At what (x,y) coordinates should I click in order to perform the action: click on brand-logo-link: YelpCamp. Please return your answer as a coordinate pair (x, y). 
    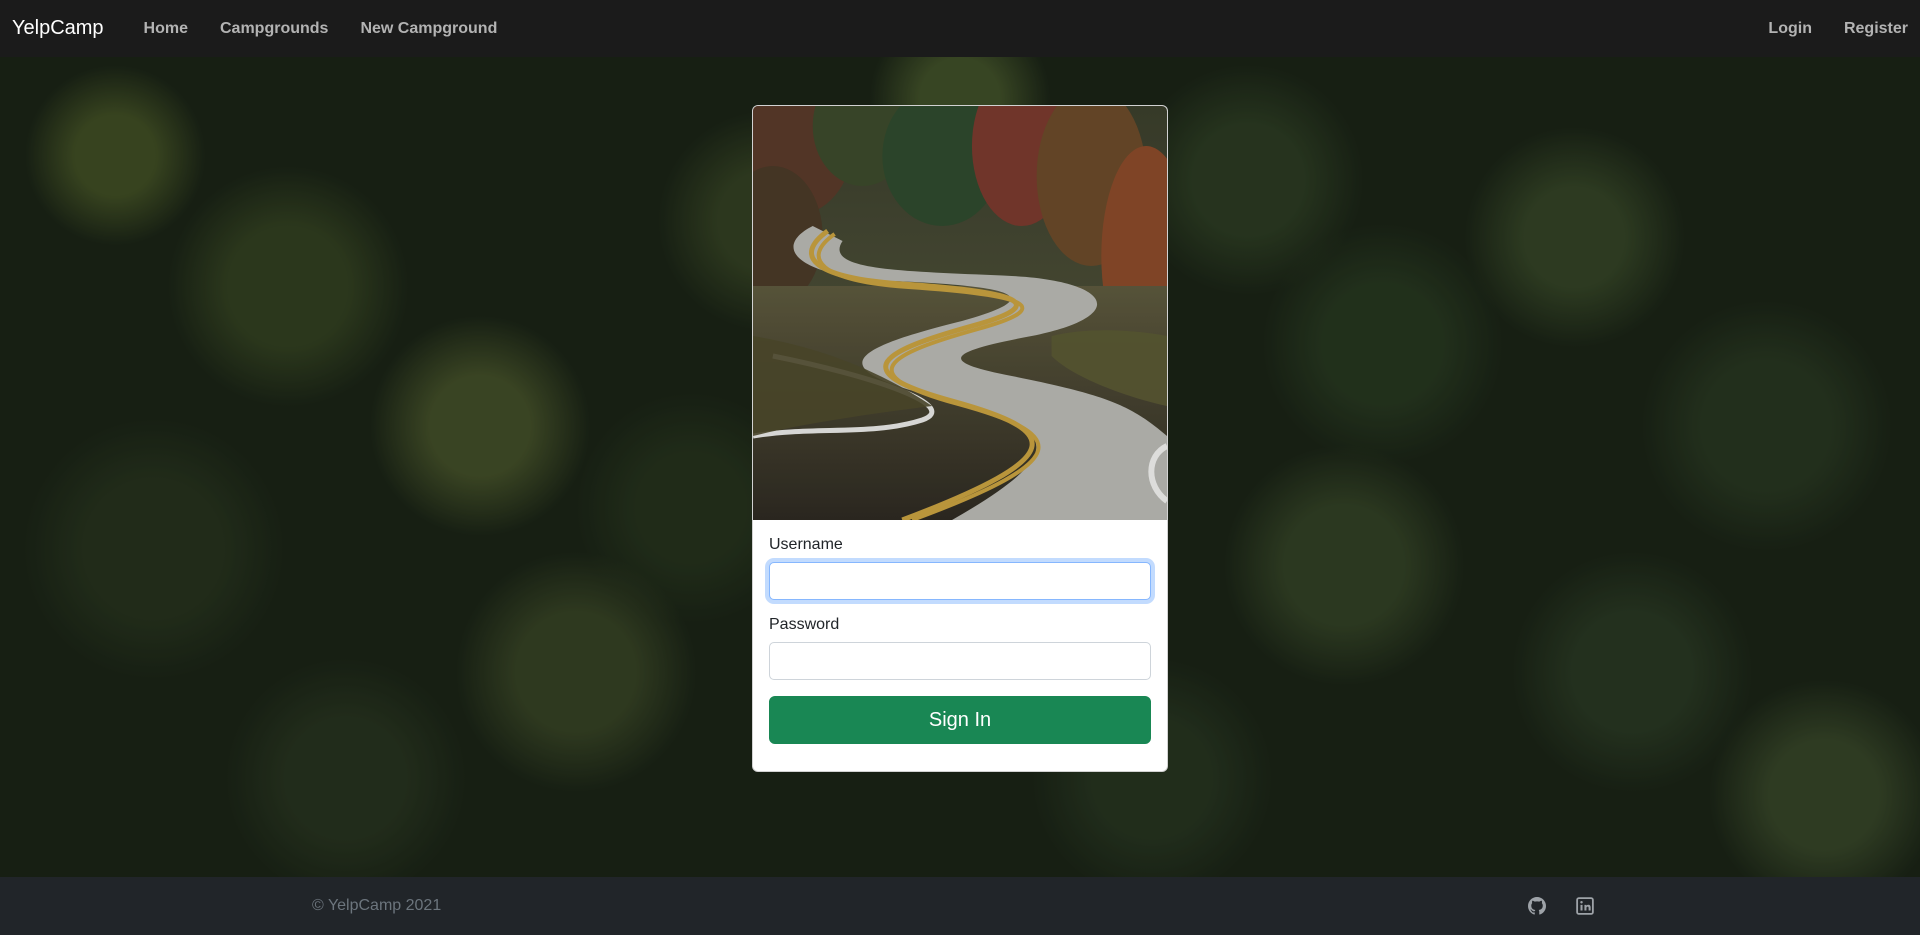
    Looking at the image, I should click on (58, 28).